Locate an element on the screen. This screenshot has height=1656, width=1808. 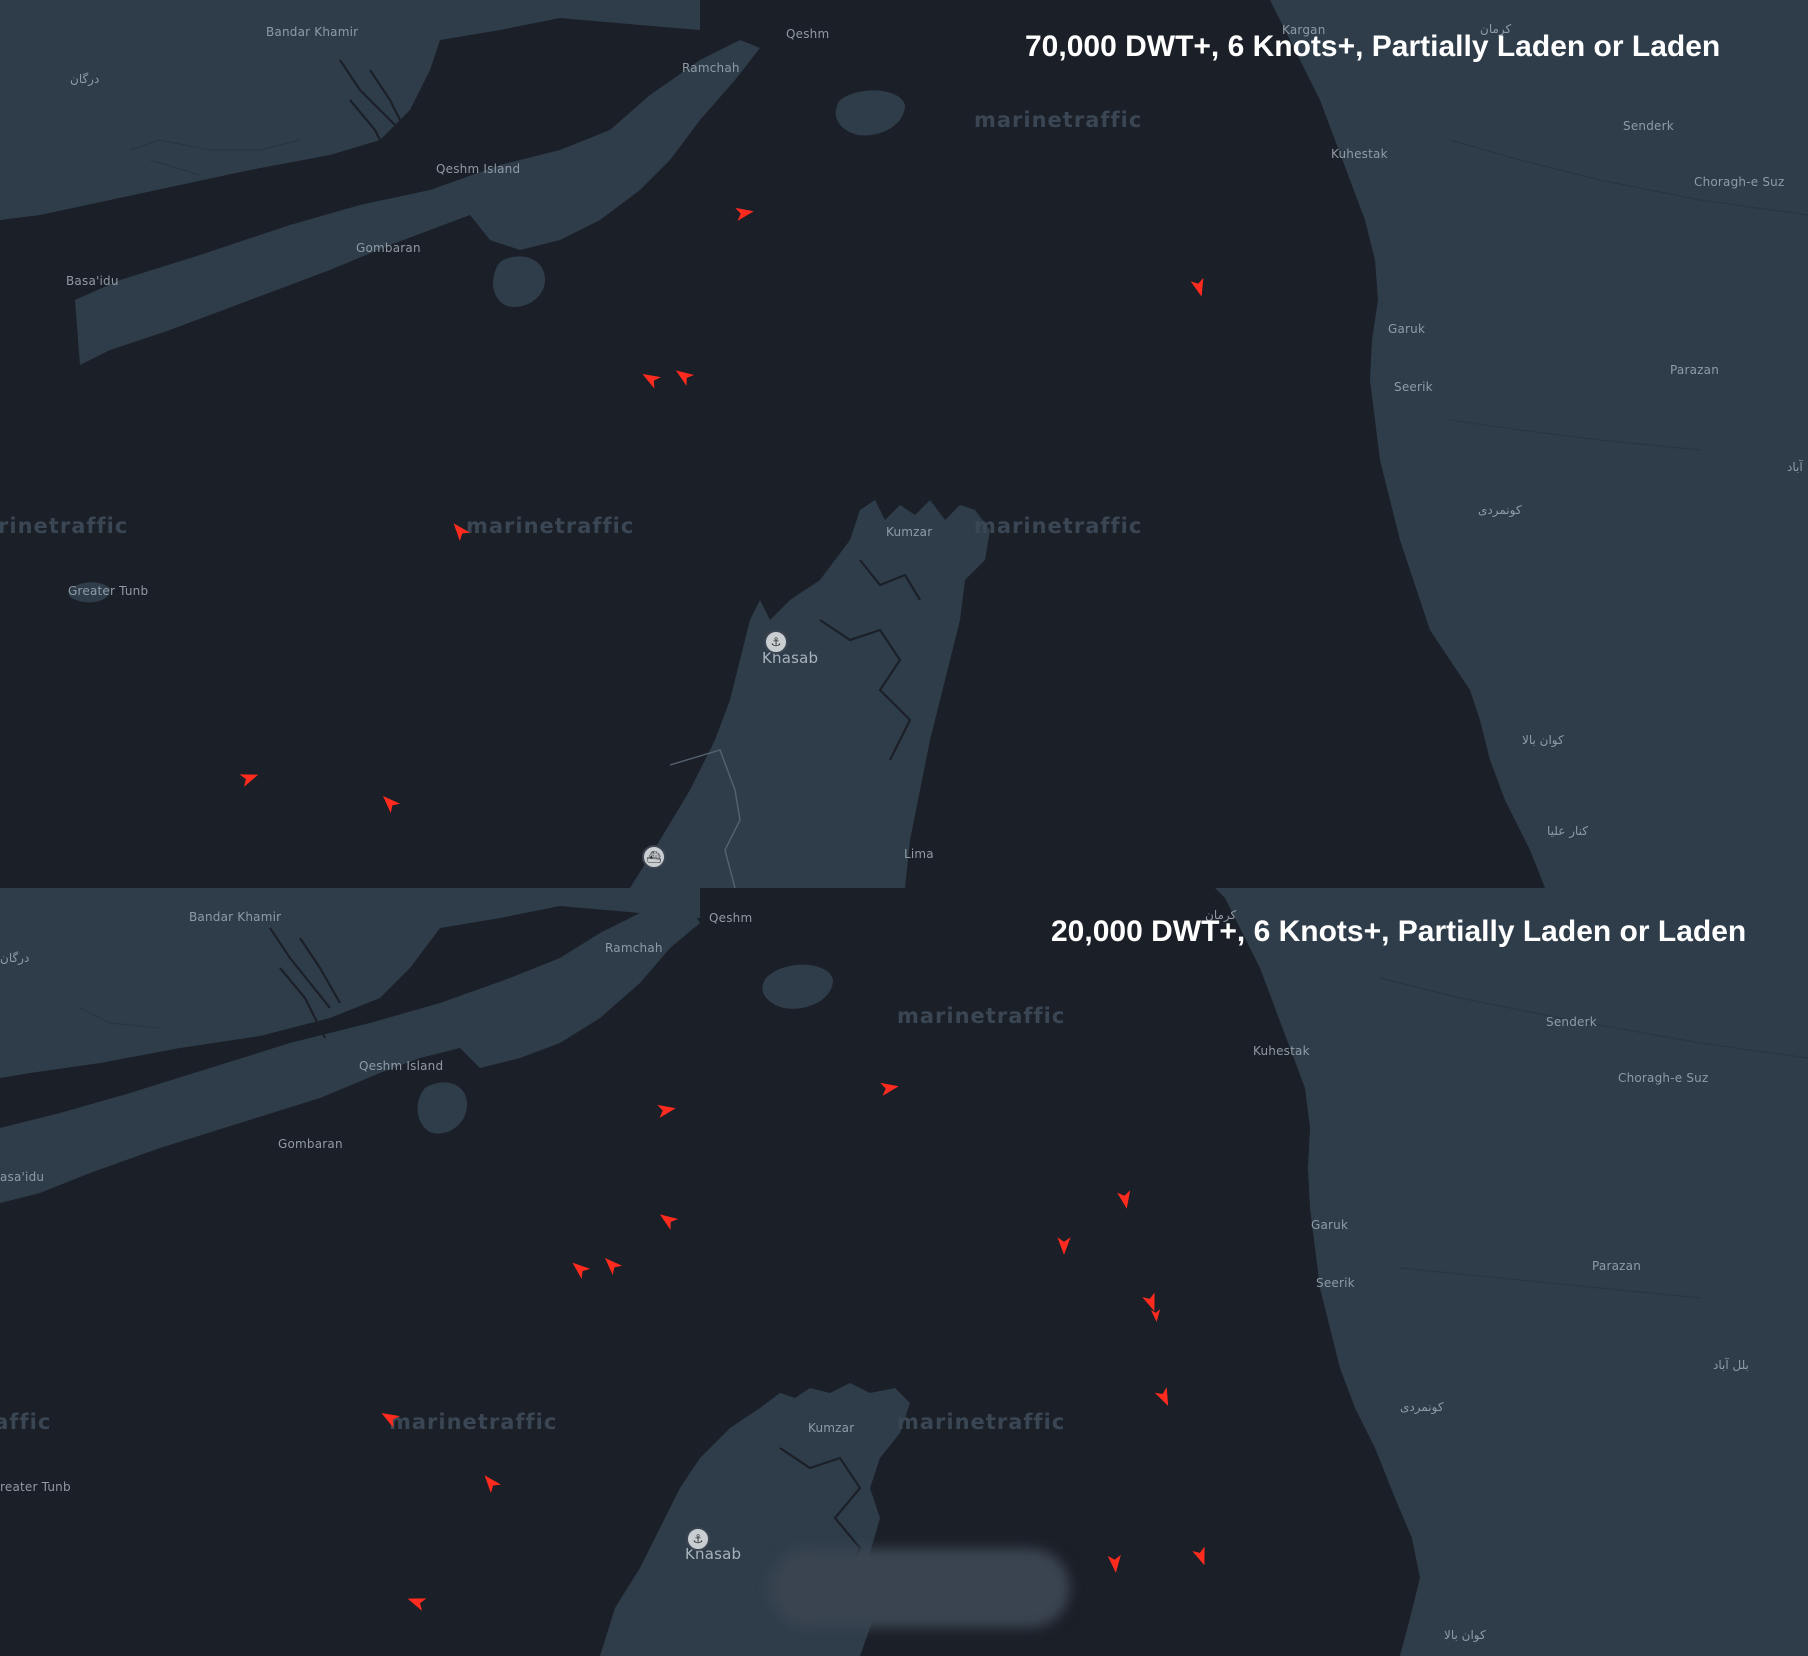
place-basaidu: Basa'idu is located at coordinates (92, 281).